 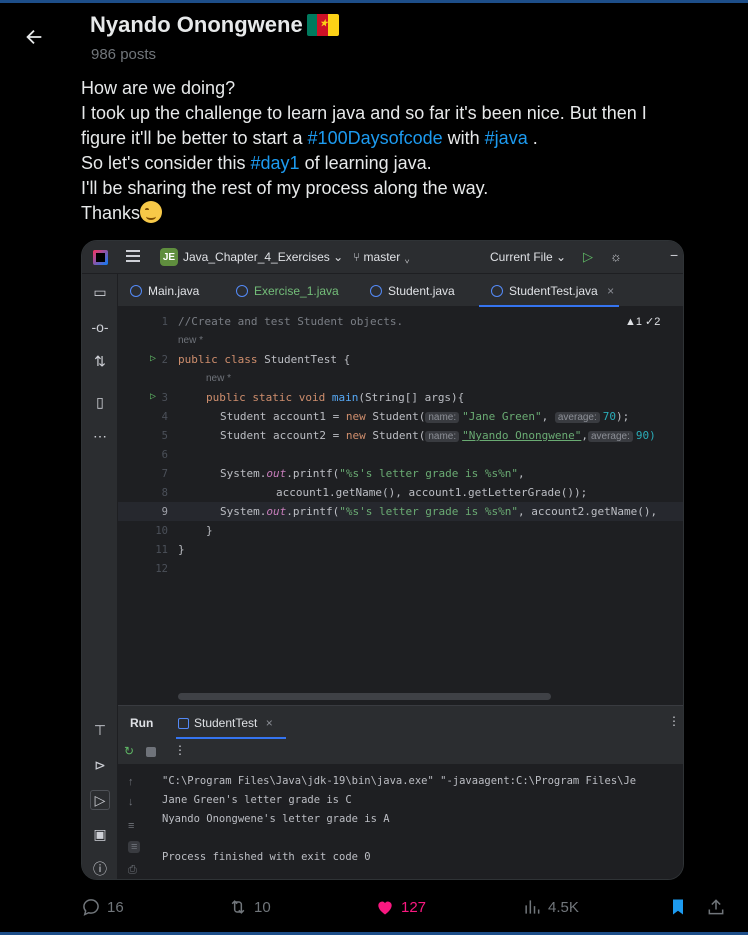 What do you see at coordinates (166, 163) in the screenshot?
I see `tweet-text-segment: So let's consider this` at bounding box center [166, 163].